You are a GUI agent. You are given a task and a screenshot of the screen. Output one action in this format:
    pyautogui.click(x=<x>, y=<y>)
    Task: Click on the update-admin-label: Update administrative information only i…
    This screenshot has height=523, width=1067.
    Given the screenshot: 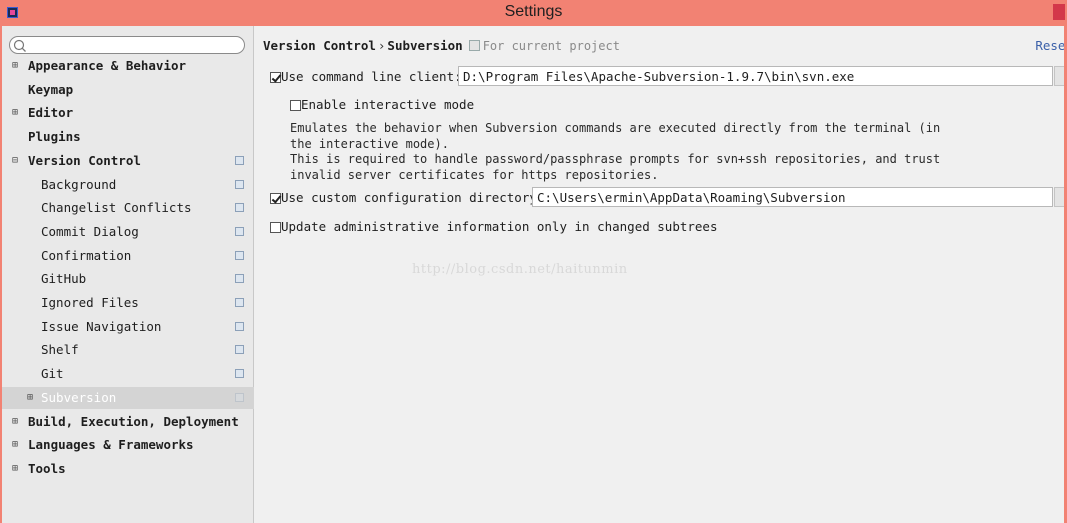 What is the action you would take?
    pyautogui.click(x=499, y=226)
    